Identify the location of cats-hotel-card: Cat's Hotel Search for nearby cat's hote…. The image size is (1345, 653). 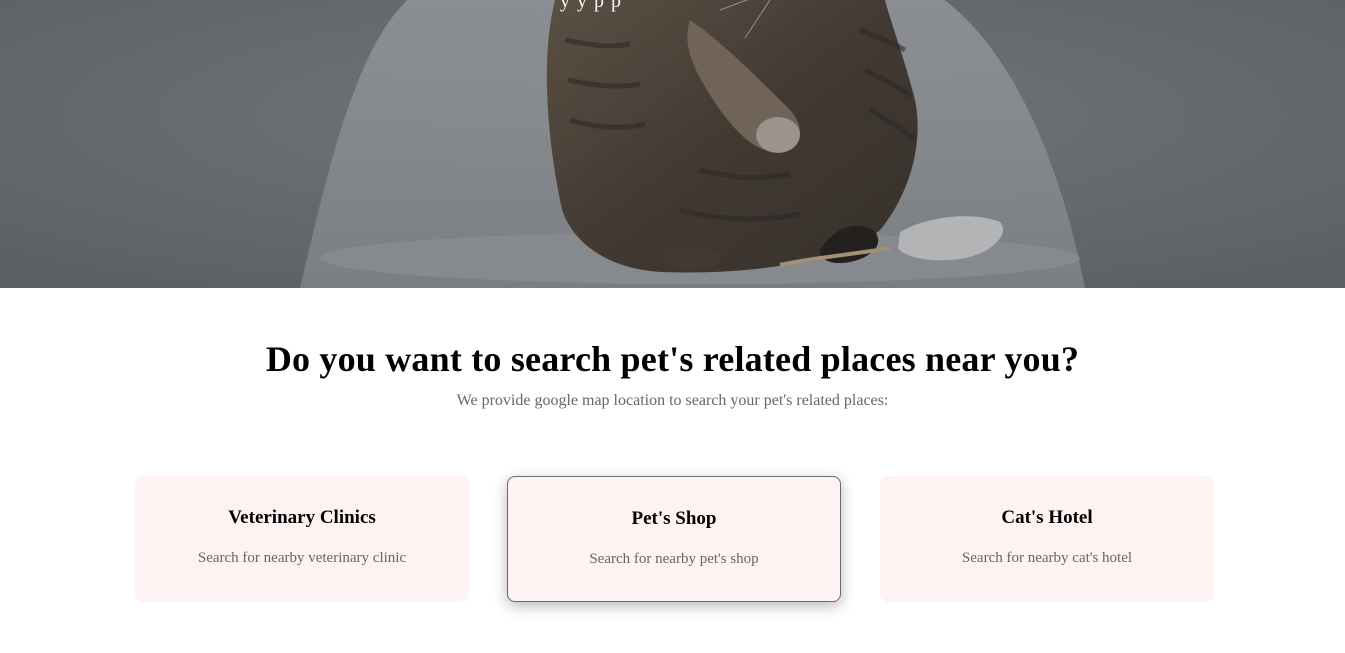
(1047, 539).